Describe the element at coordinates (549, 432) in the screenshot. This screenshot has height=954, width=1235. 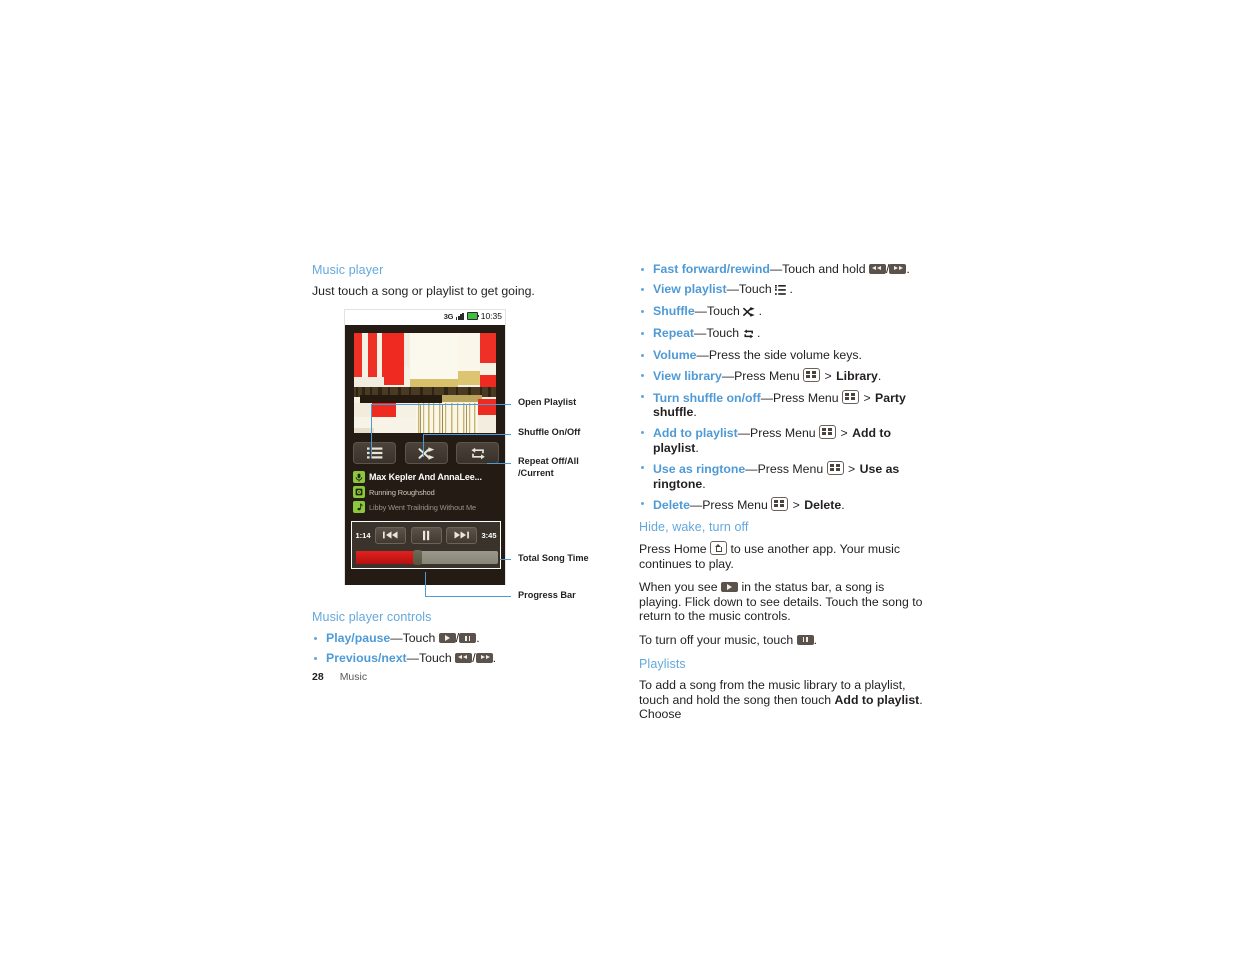
I see `callout-shuffle-on-off: Shuffle On/Off` at that location.